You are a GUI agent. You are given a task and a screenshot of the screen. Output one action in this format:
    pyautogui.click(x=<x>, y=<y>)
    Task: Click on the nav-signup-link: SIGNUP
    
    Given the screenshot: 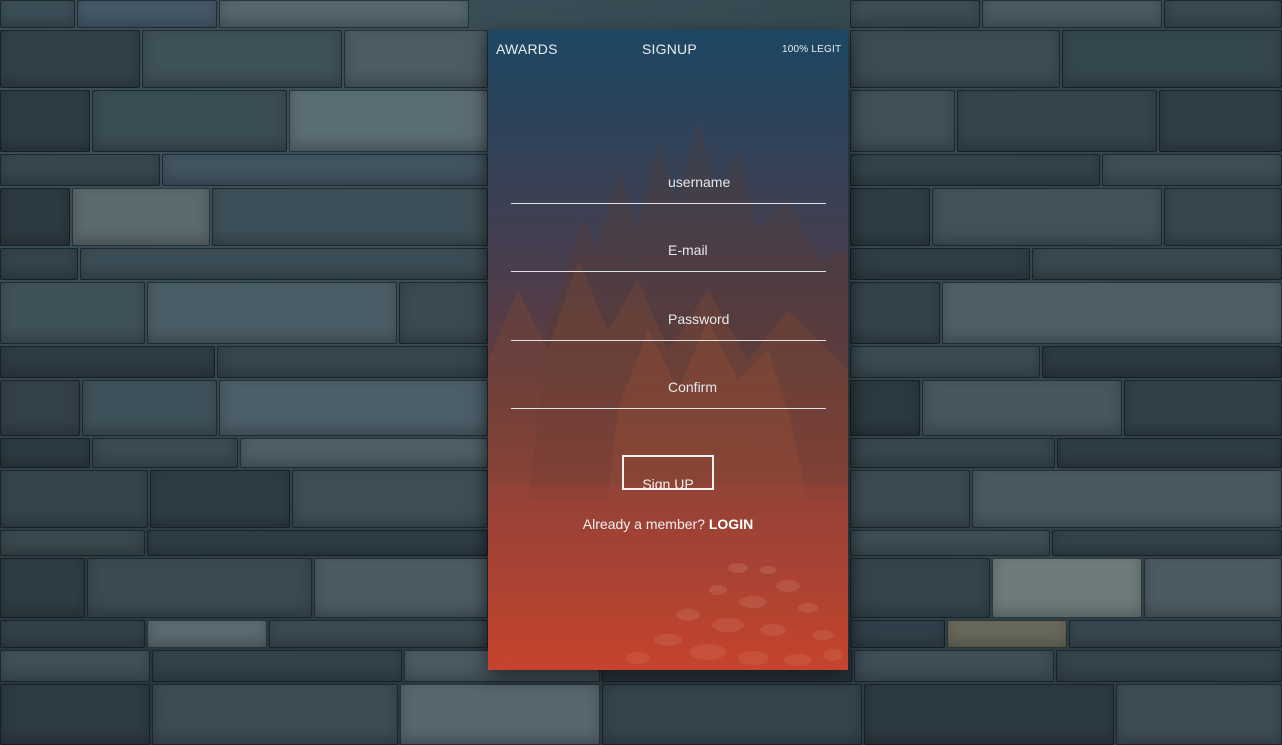 What is the action you would take?
    pyautogui.click(x=669, y=49)
    